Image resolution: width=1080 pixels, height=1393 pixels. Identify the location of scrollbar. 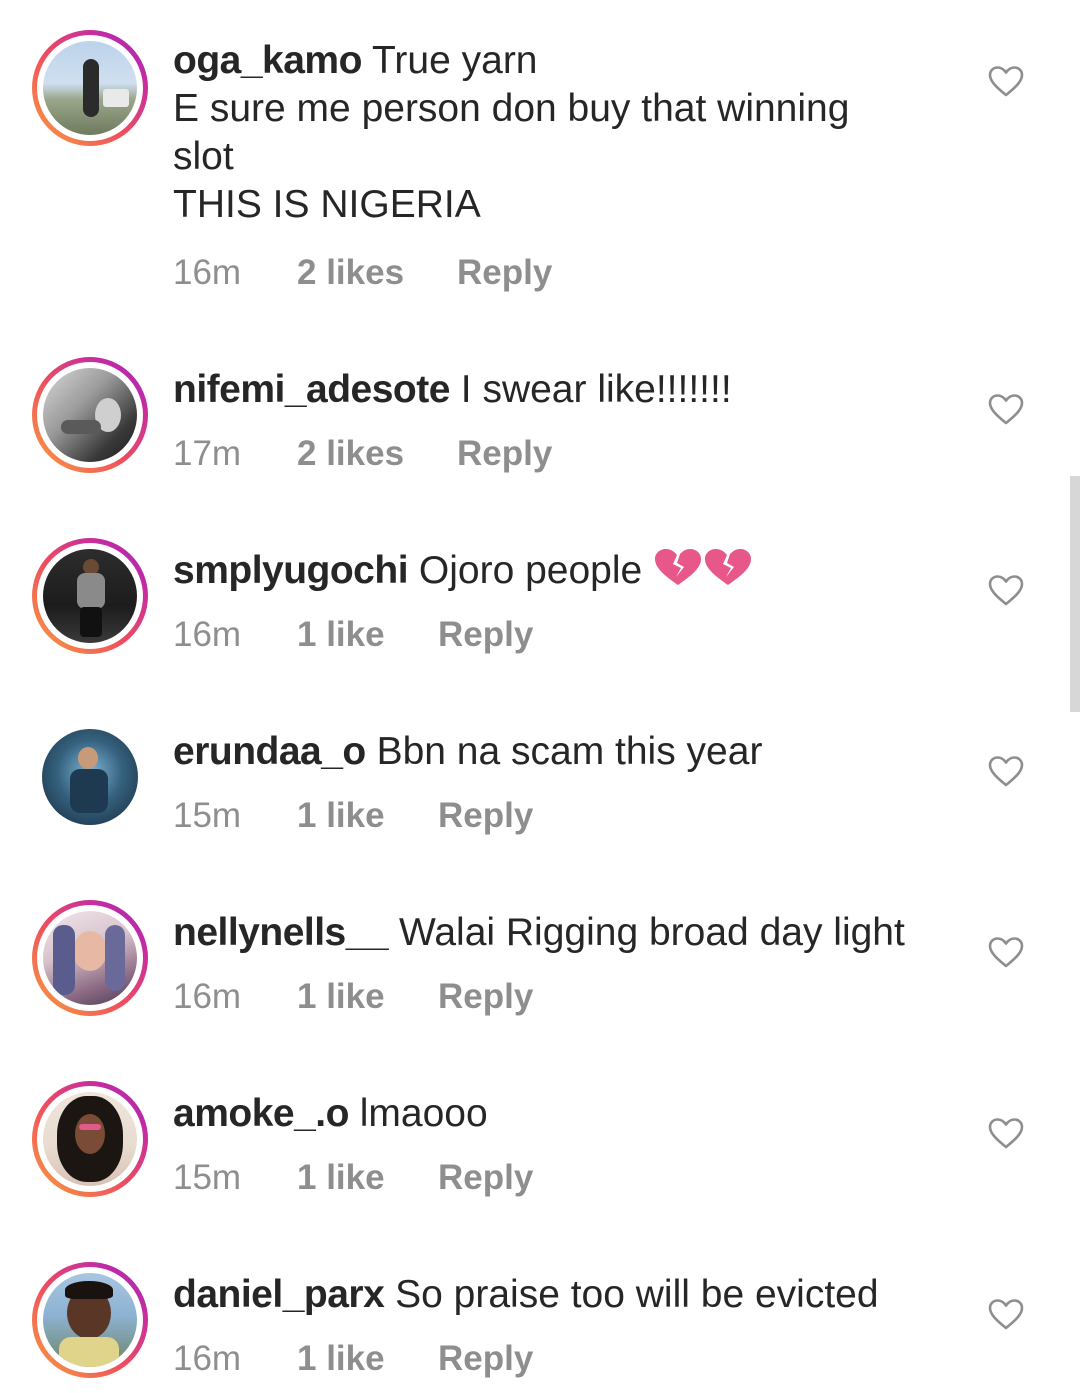
(1075, 594).